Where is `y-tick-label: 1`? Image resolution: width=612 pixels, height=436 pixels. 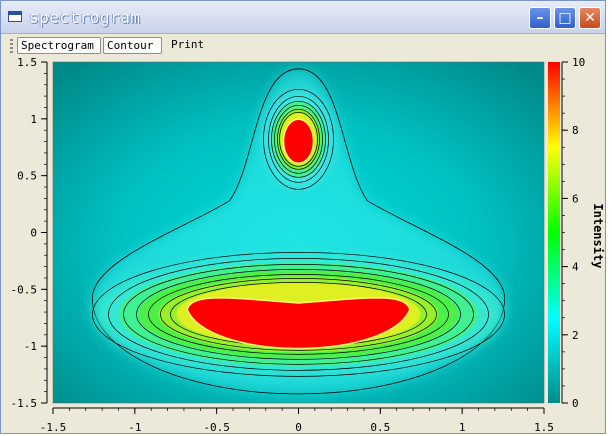 y-tick-label: 1 is located at coordinates (33, 119).